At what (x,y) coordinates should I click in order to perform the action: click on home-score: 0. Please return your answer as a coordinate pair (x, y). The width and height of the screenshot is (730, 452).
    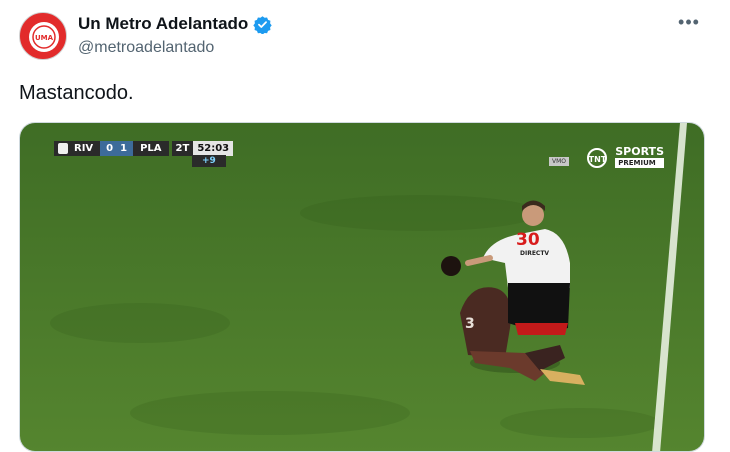
    Looking at the image, I should click on (110, 148).